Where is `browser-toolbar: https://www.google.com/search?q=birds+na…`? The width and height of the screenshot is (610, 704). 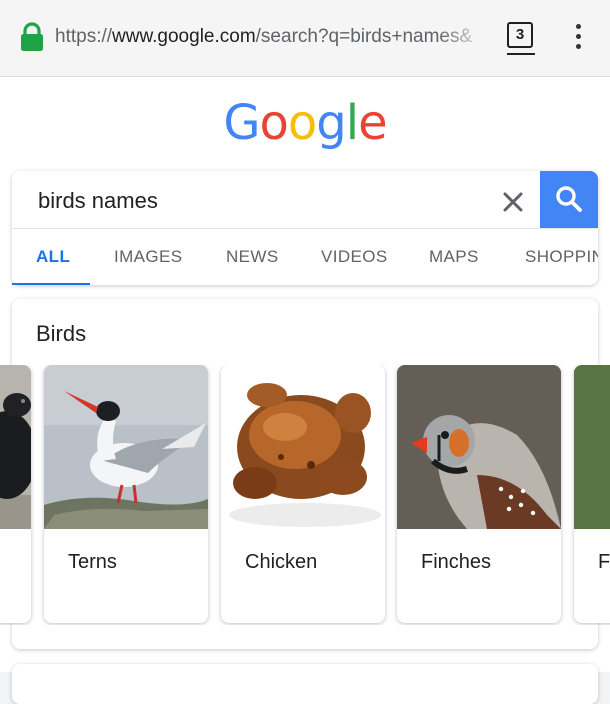
browser-toolbar: https://www.google.com/search?q=birds+na… is located at coordinates (305, 38).